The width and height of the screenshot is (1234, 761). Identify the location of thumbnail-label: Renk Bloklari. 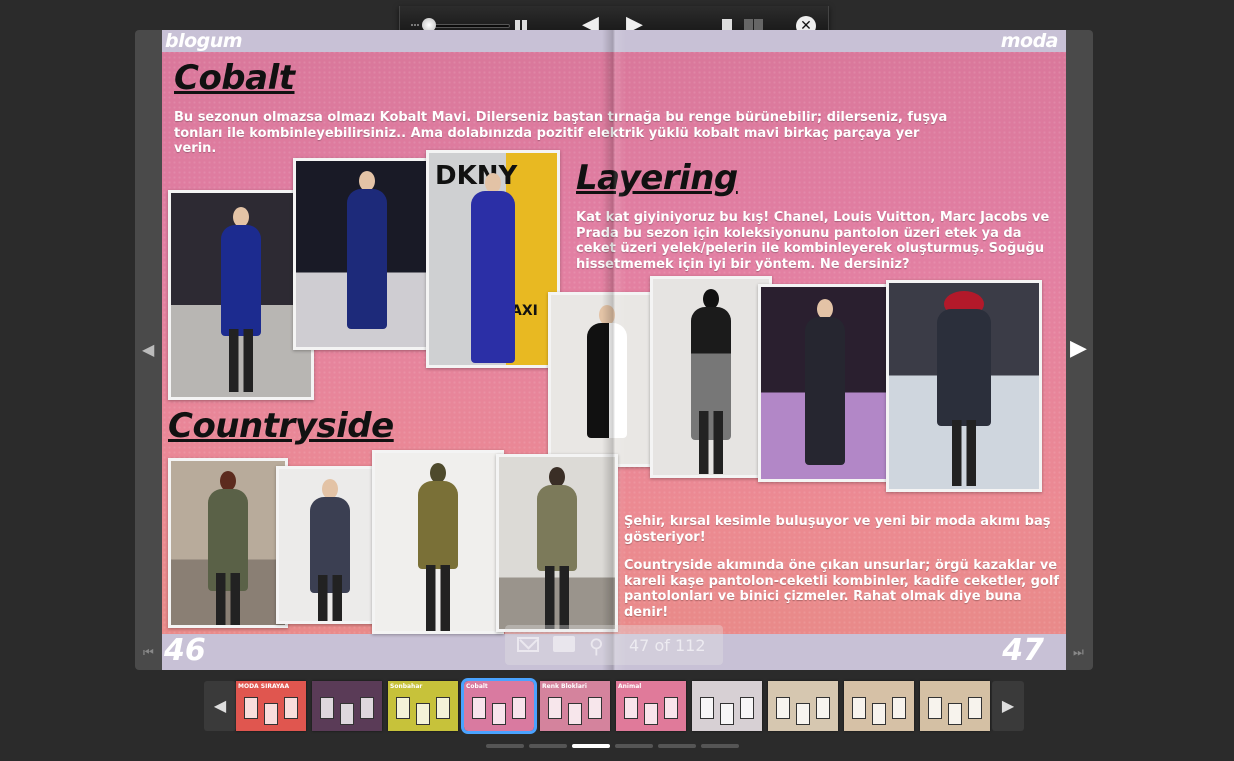
(564, 686).